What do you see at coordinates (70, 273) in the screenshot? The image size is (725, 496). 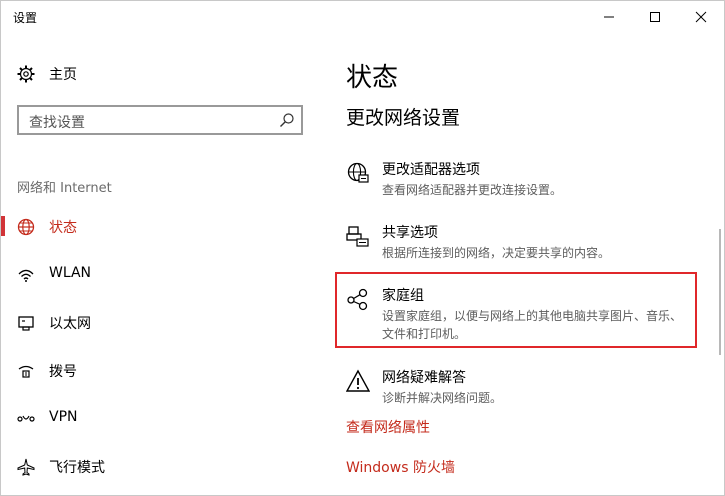 I see `sidebar-item-label: WLAN` at bounding box center [70, 273].